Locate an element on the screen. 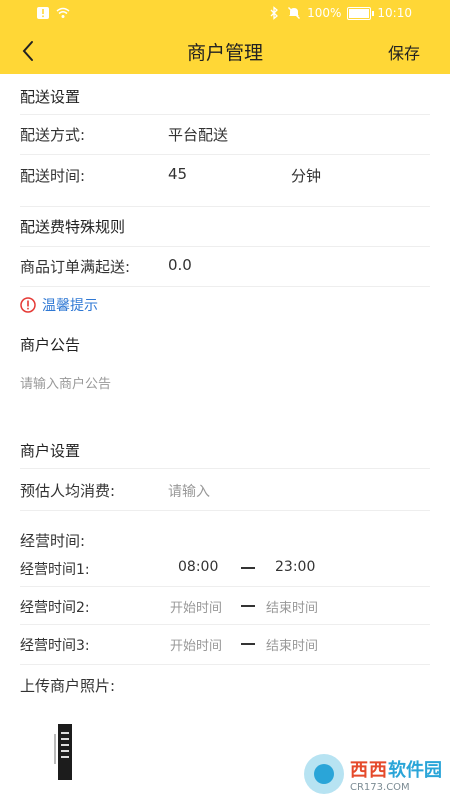  watermark-sub: CR173.COM is located at coordinates (380, 787).